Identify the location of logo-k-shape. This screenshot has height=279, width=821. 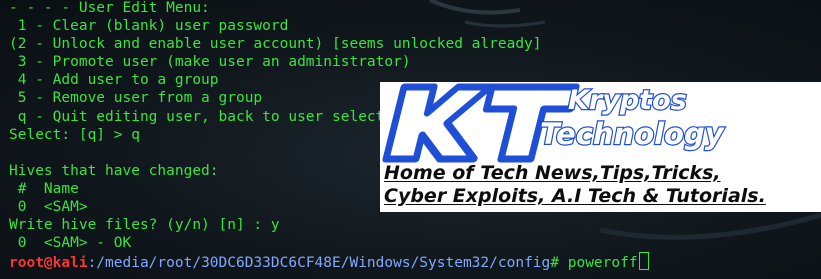
(438, 123).